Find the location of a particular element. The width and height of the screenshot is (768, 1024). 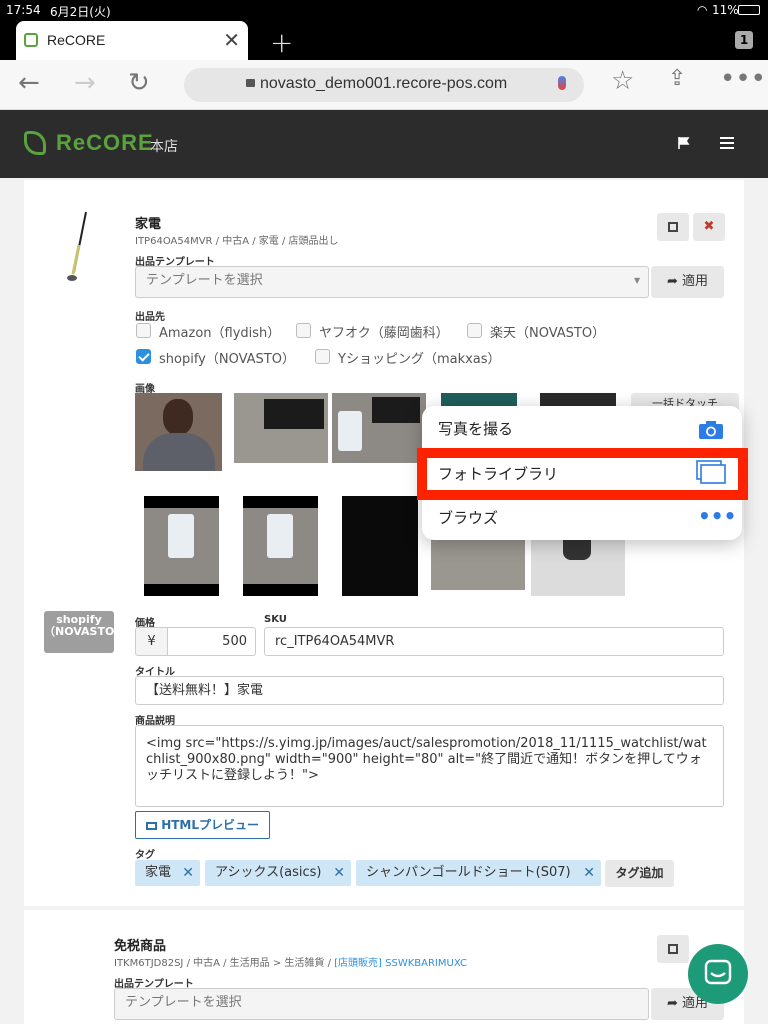

channel-label-yshopping: Yショッピング（makxas） is located at coordinates (419, 359).